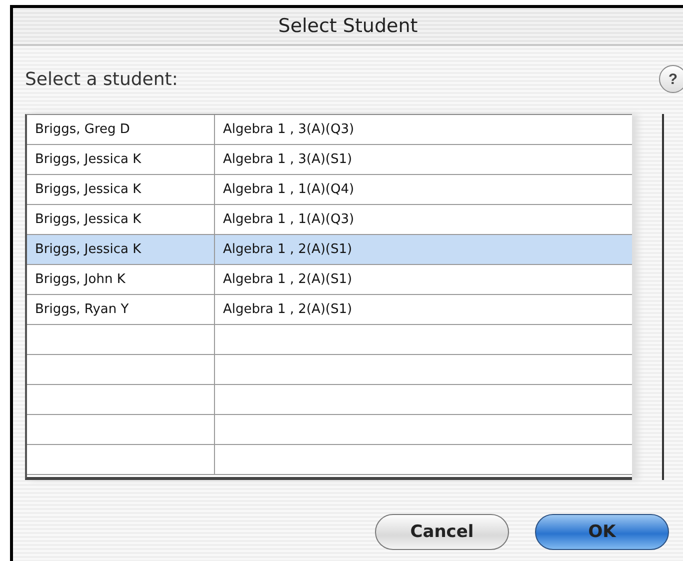 The width and height of the screenshot is (683, 561). What do you see at coordinates (442, 532) in the screenshot?
I see `cancel-button: Cancel` at bounding box center [442, 532].